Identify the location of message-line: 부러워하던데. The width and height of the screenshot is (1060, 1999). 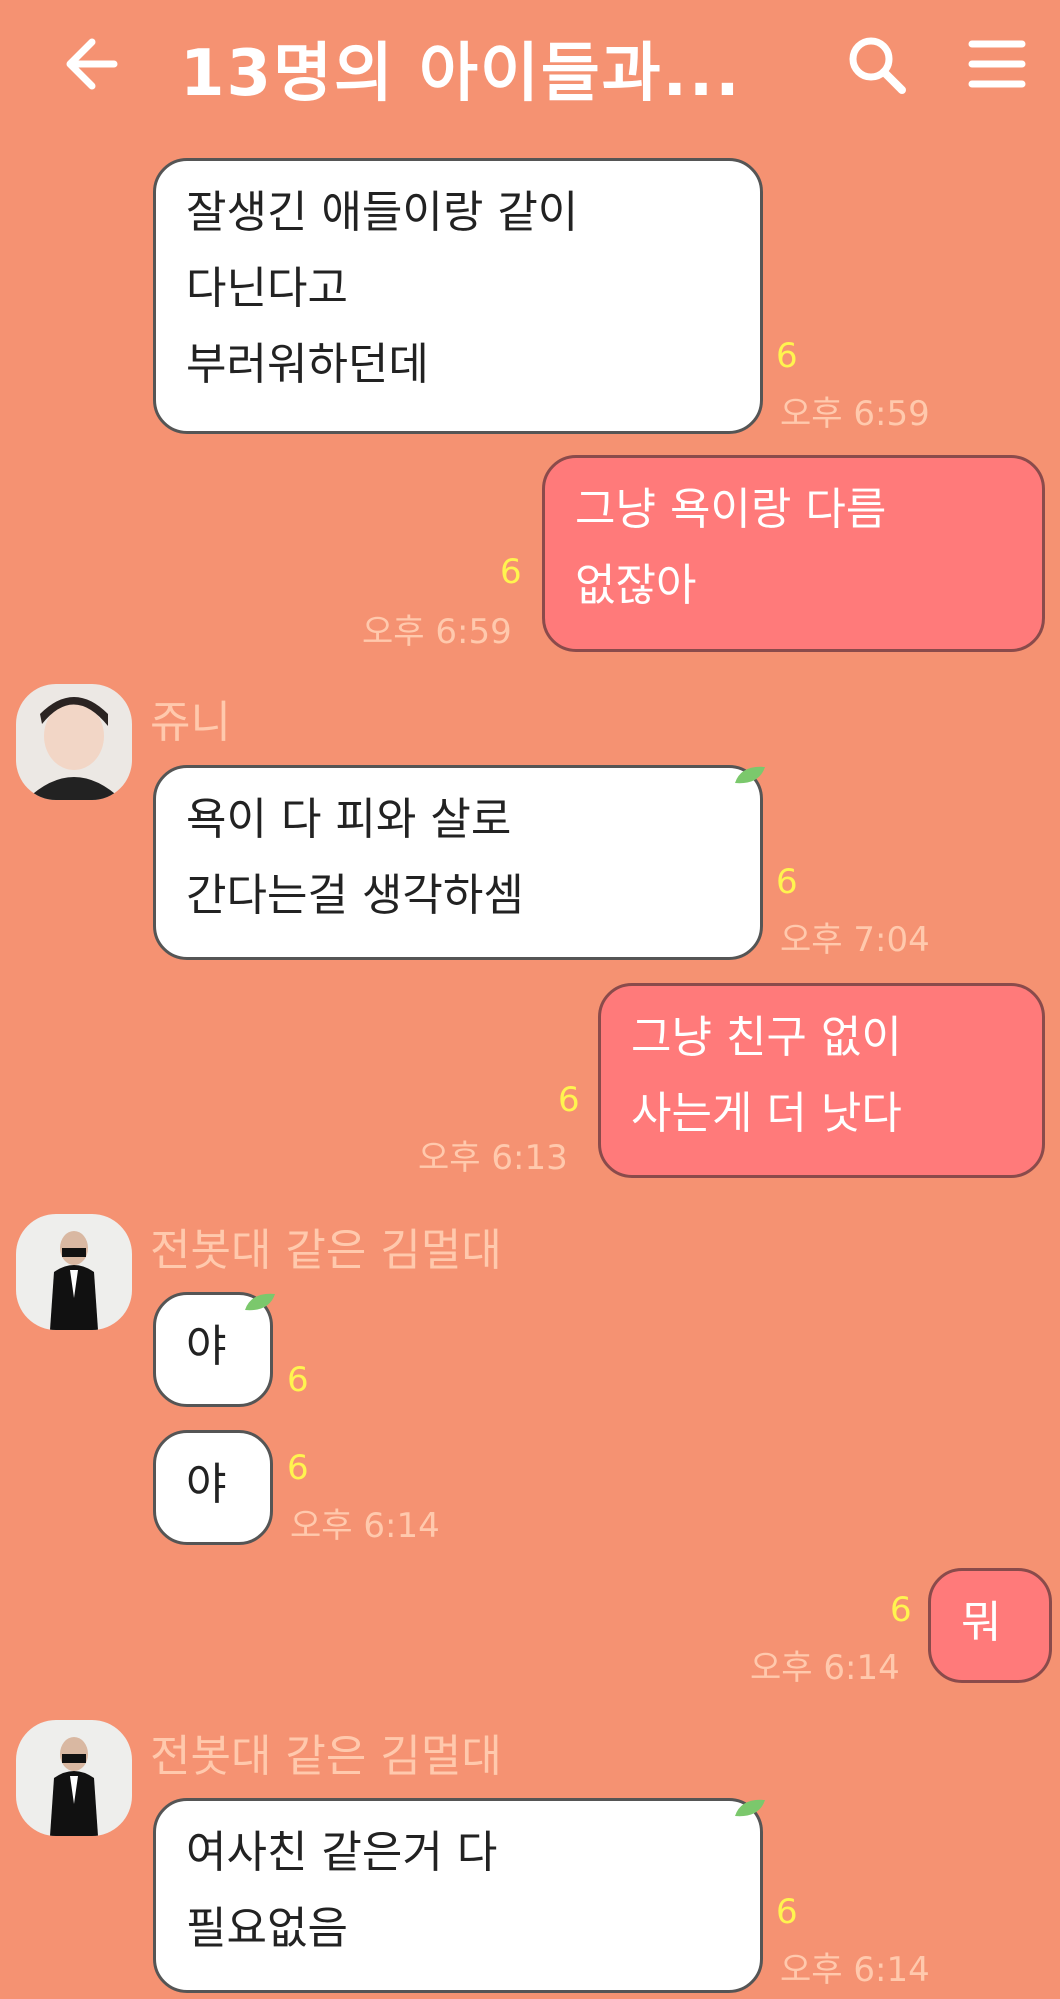
(307, 364).